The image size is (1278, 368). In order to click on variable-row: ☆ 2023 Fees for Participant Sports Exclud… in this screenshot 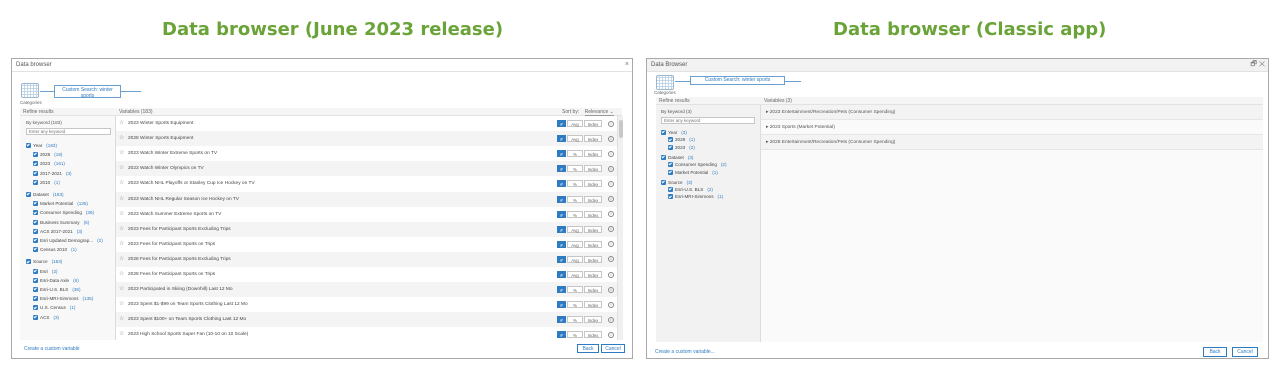, I will do `click(367, 229)`.